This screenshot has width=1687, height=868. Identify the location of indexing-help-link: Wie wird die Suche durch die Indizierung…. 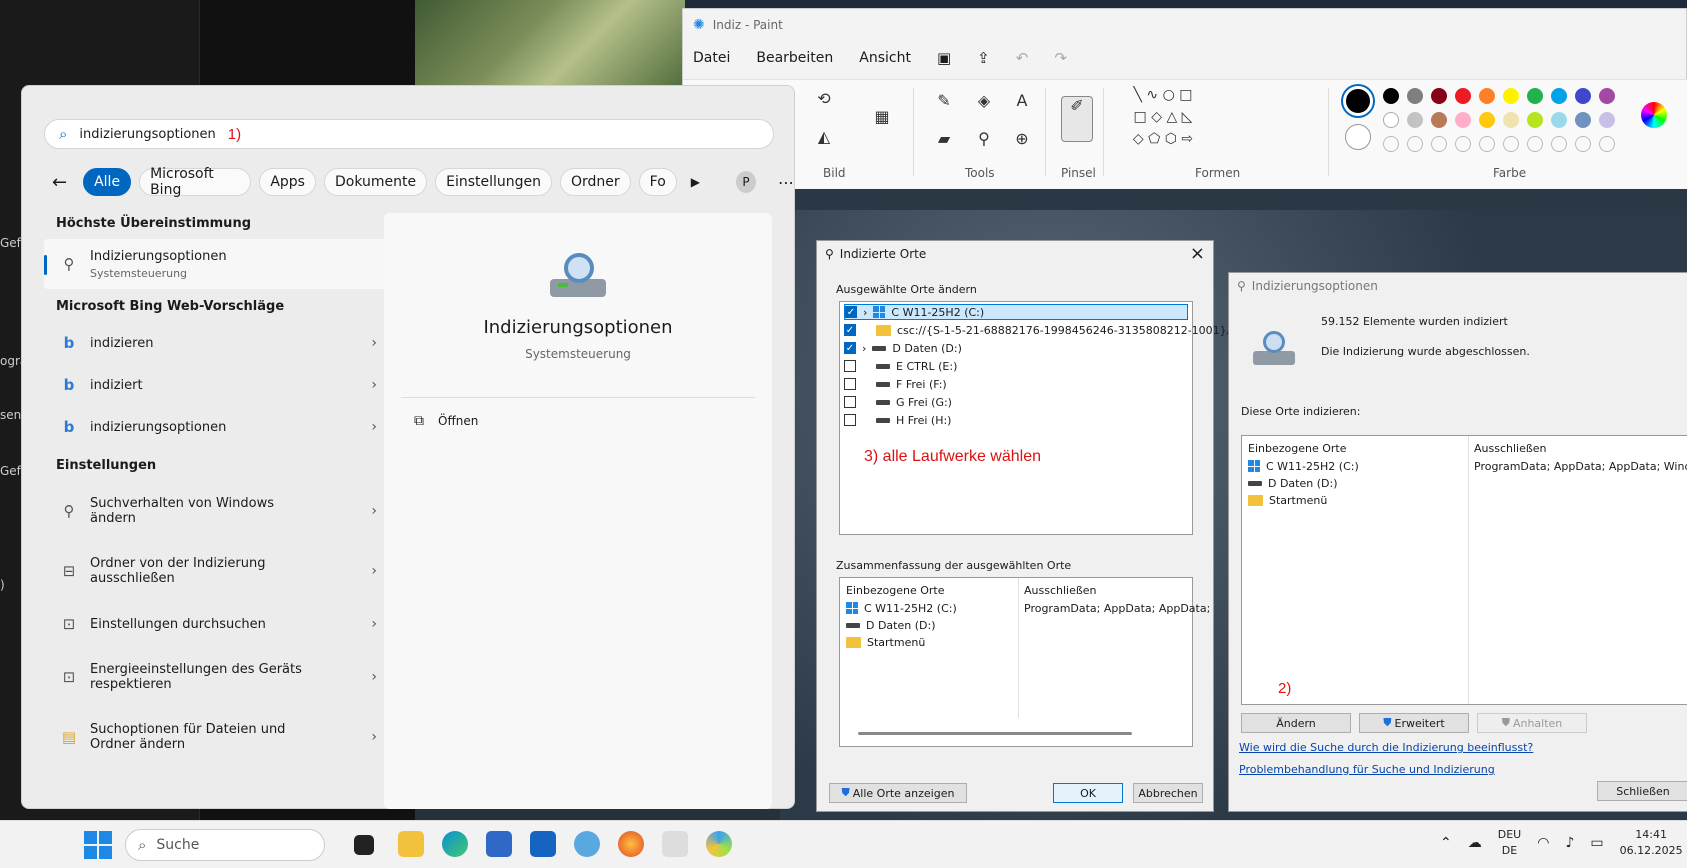
(1386, 747).